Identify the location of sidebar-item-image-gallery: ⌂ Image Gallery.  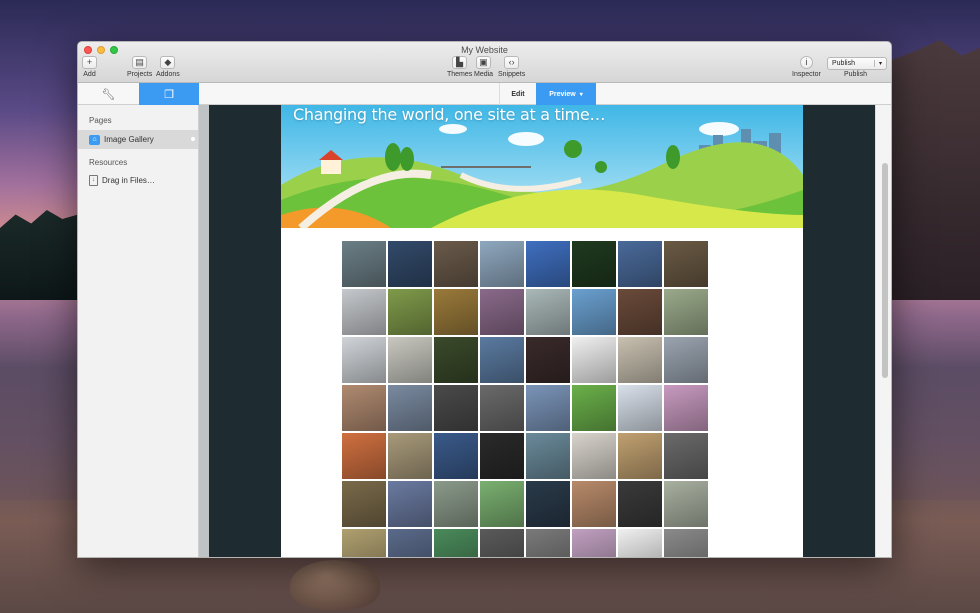
(138, 139).